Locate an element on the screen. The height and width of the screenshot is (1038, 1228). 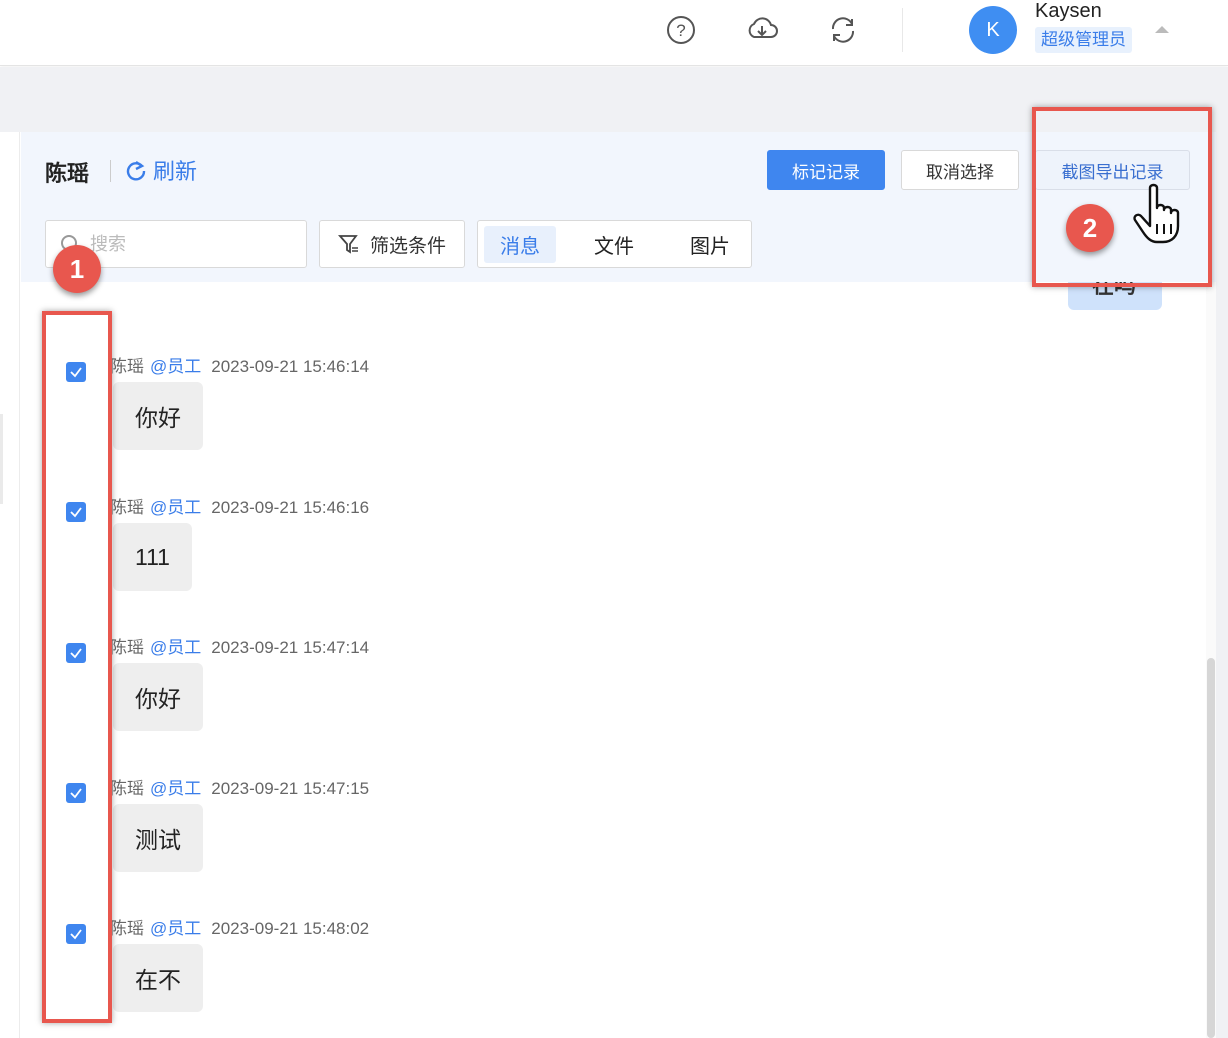
tab-files: 文件 is located at coordinates (614, 244).